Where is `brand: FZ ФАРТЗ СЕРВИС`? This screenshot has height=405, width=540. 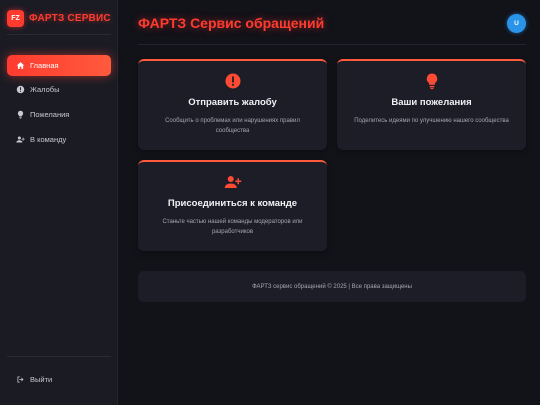
brand: FZ ФАРТЗ СЕРВИС is located at coordinates (59, 18).